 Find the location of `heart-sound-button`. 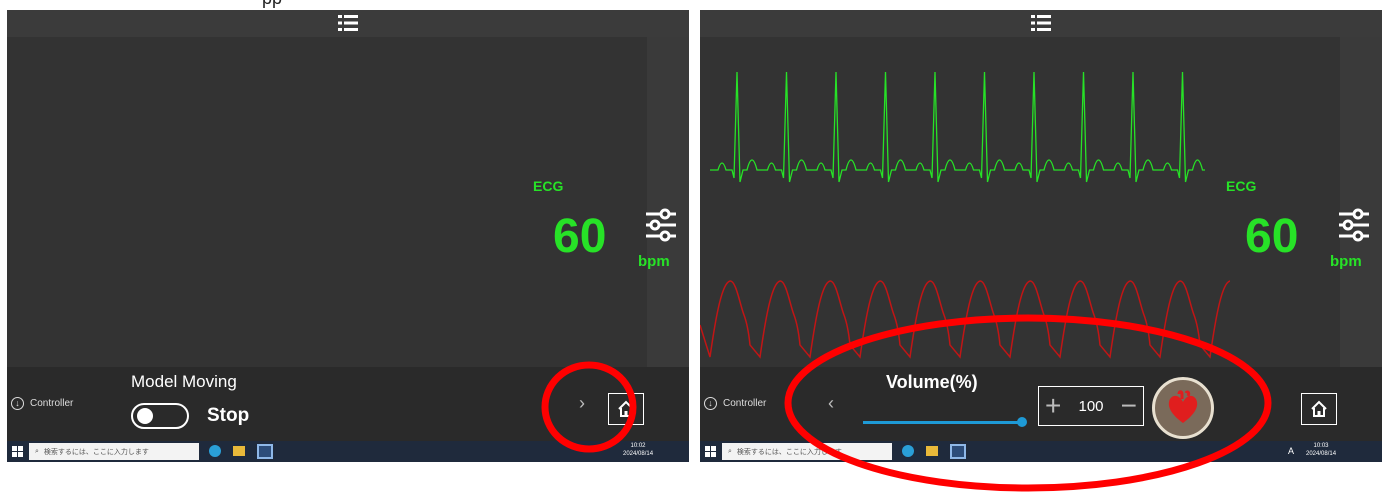

heart-sound-button is located at coordinates (1183, 408).